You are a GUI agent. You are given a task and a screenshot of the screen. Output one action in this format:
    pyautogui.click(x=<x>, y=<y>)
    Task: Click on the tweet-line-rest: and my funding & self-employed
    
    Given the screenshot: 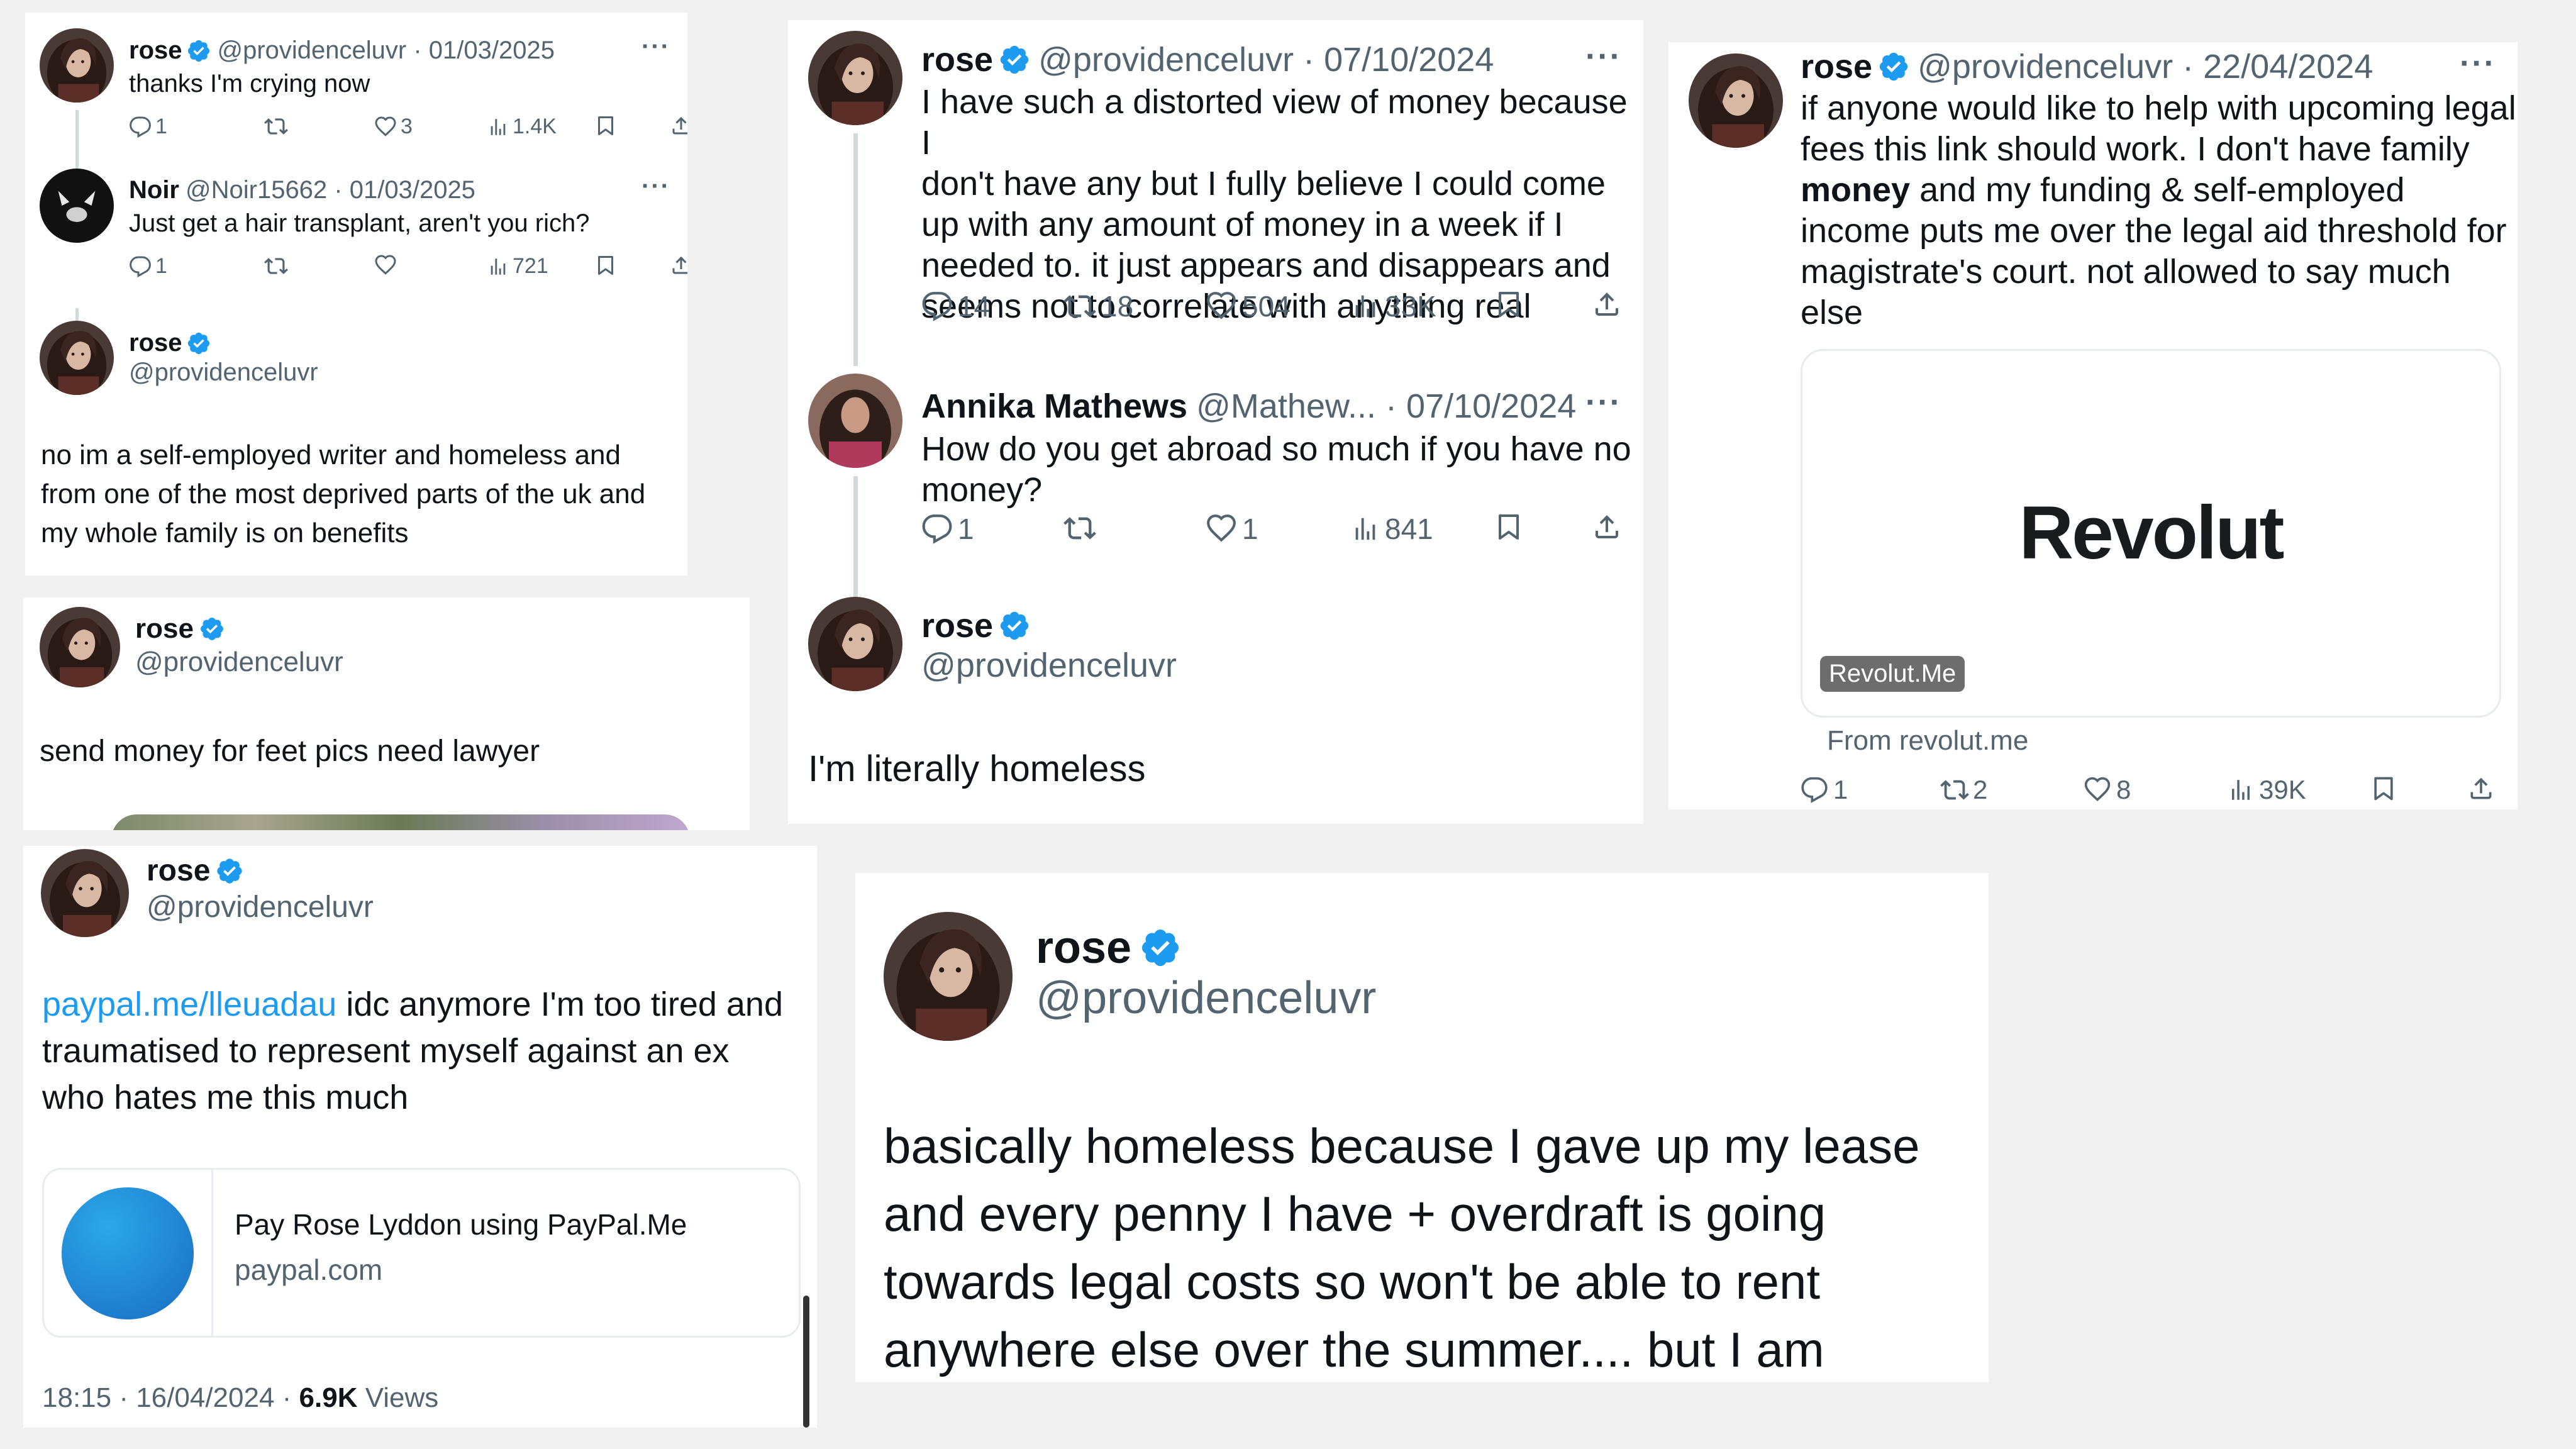 What is the action you would take?
    pyautogui.click(x=2157, y=190)
    